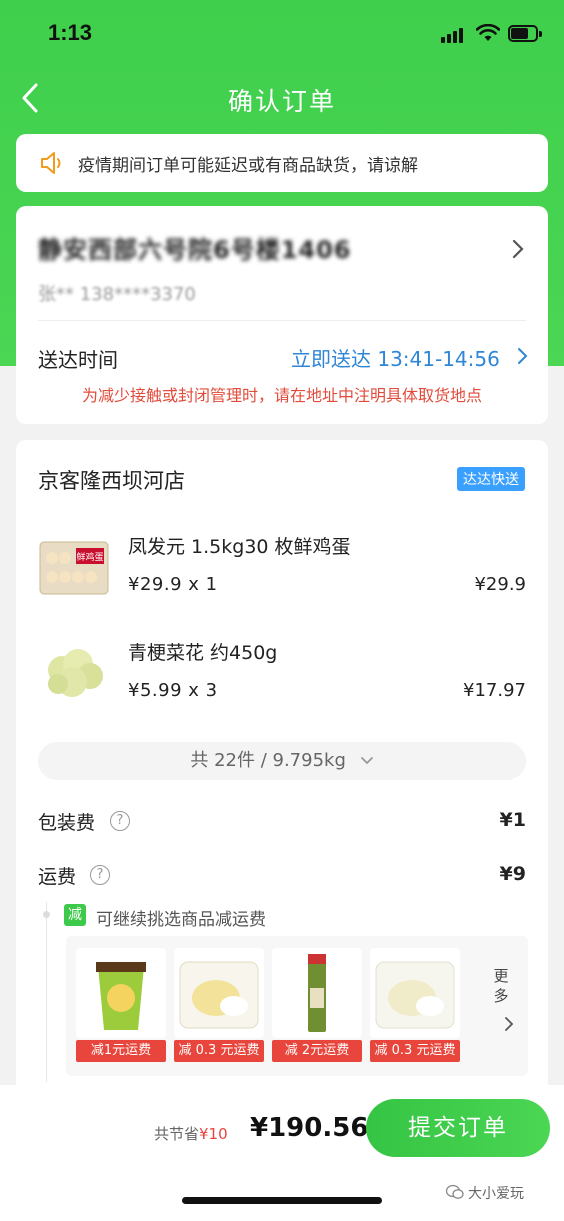 This screenshot has width=564, height=1221. Describe the element at coordinates (496, 1194) in the screenshot. I see `watermark: 大小爱玩` at that location.